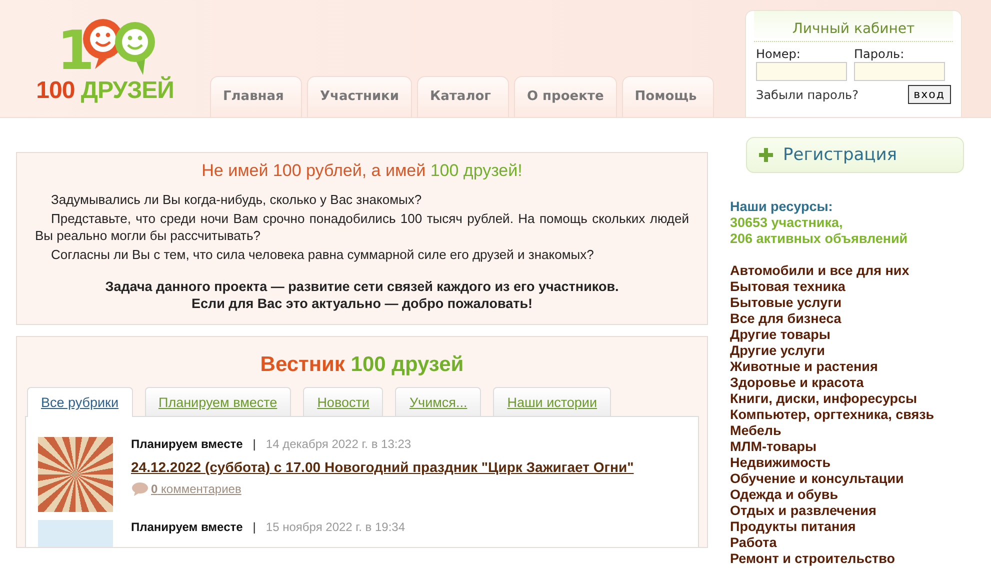  What do you see at coordinates (362, 227) in the screenshot?
I see `intro-paragraph: Представьте, что среди ночи Вам срочно понадобились 100 тысяч рублей. На помощь скольких людей Вы реально могли бы рассчитывать?` at bounding box center [362, 227].